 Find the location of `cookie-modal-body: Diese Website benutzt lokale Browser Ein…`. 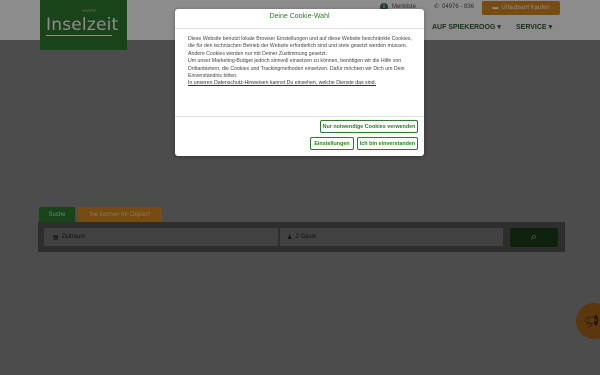

cookie-modal-body: Diese Website benutzt lokale Browser Ein… is located at coordinates (300, 62).